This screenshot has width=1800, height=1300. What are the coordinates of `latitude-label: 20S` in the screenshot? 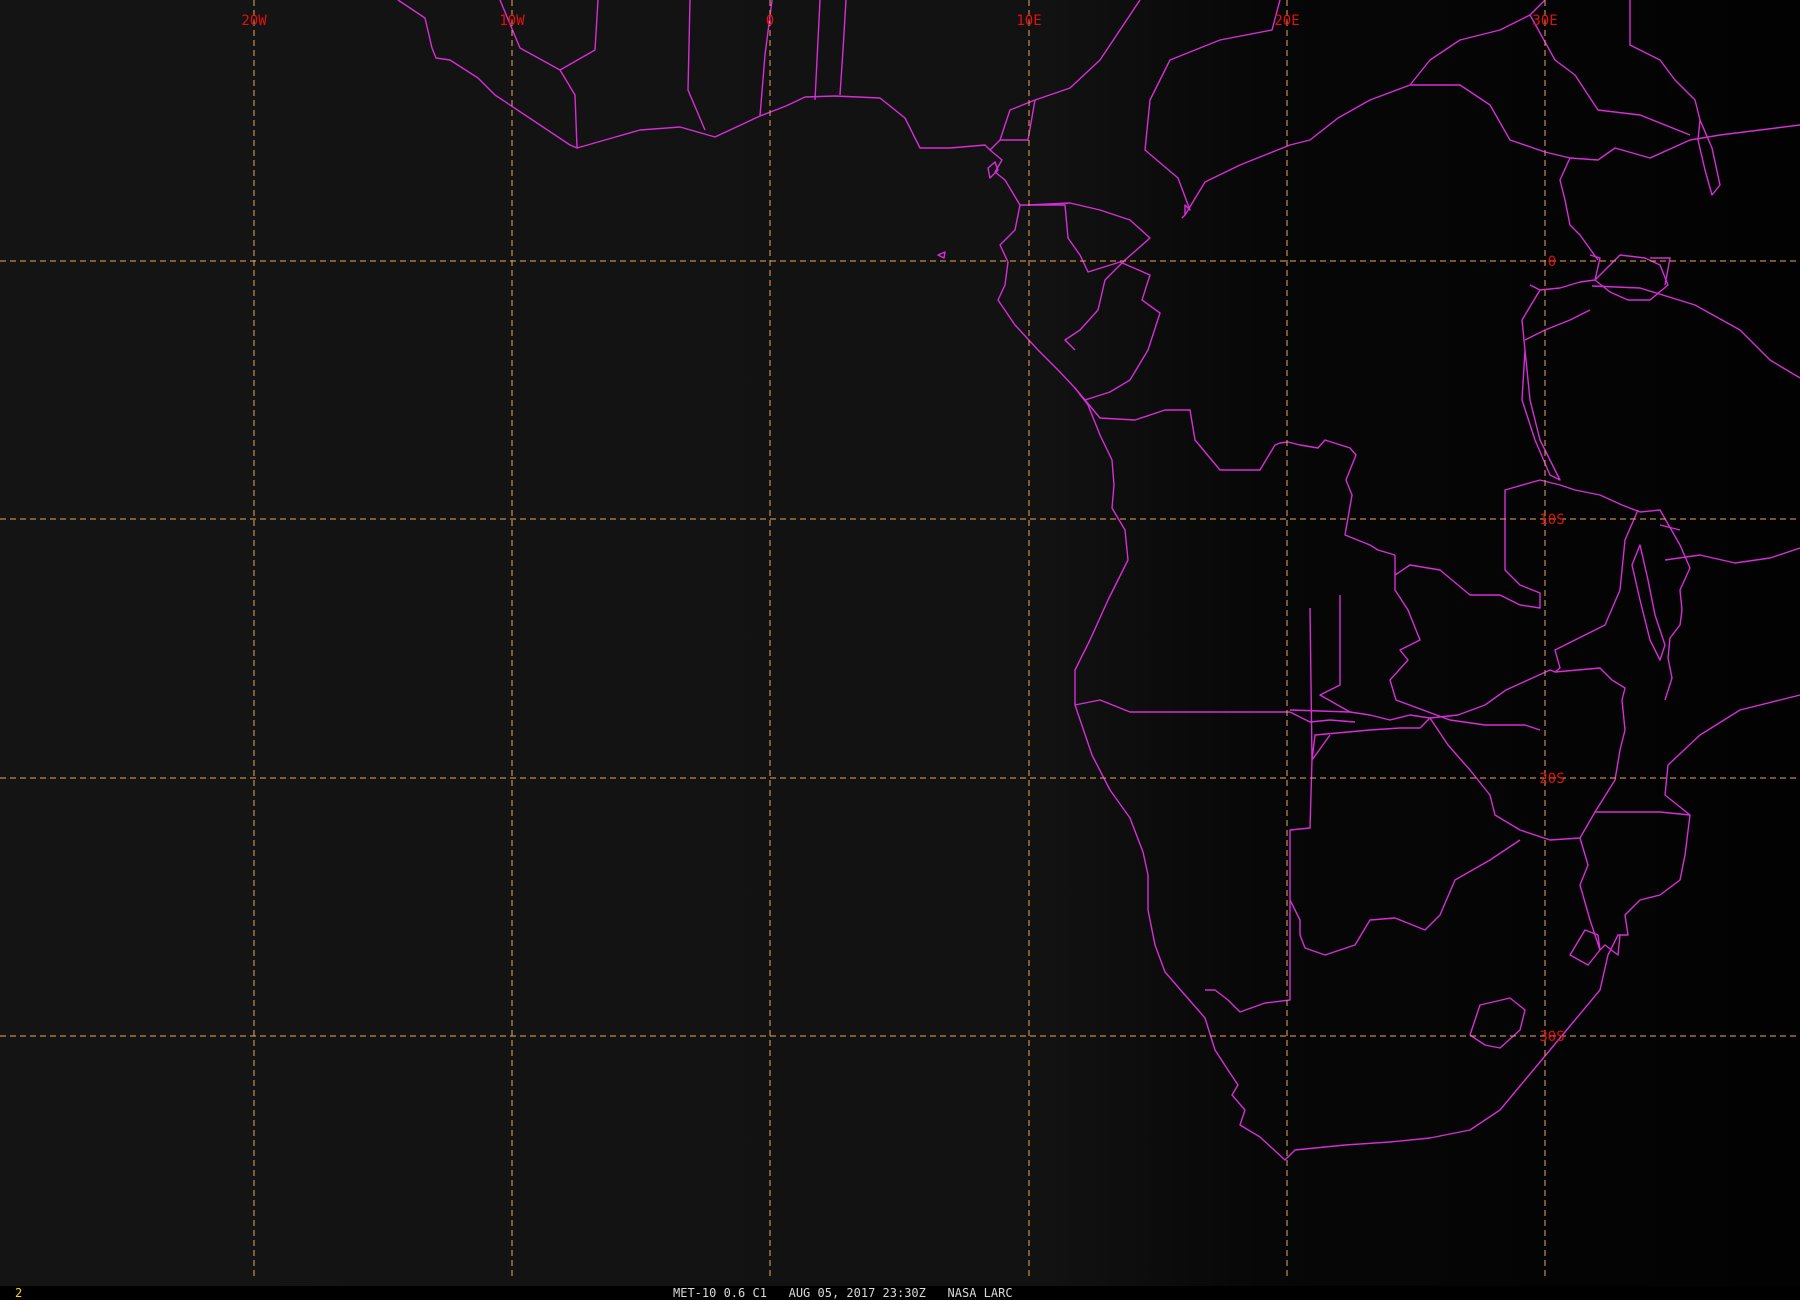 It's located at (1551, 779).